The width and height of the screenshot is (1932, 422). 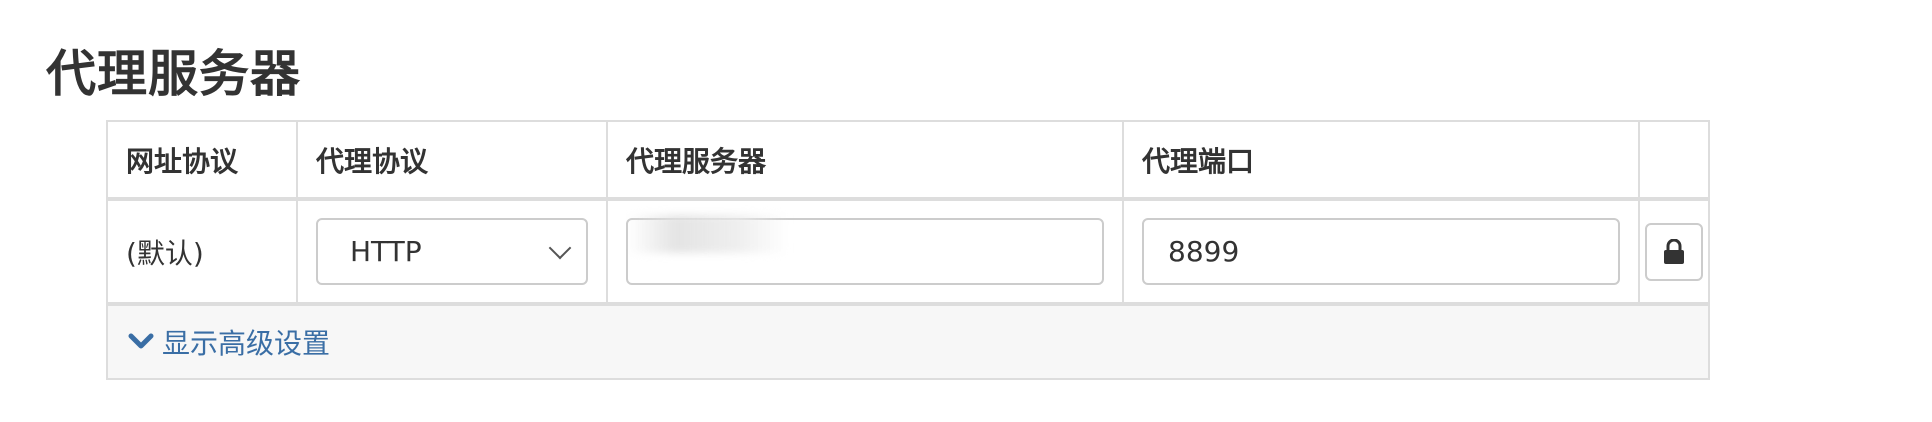 What do you see at coordinates (372, 161) in the screenshot?
I see `header-proxy-protocol-label: 代理协议` at bounding box center [372, 161].